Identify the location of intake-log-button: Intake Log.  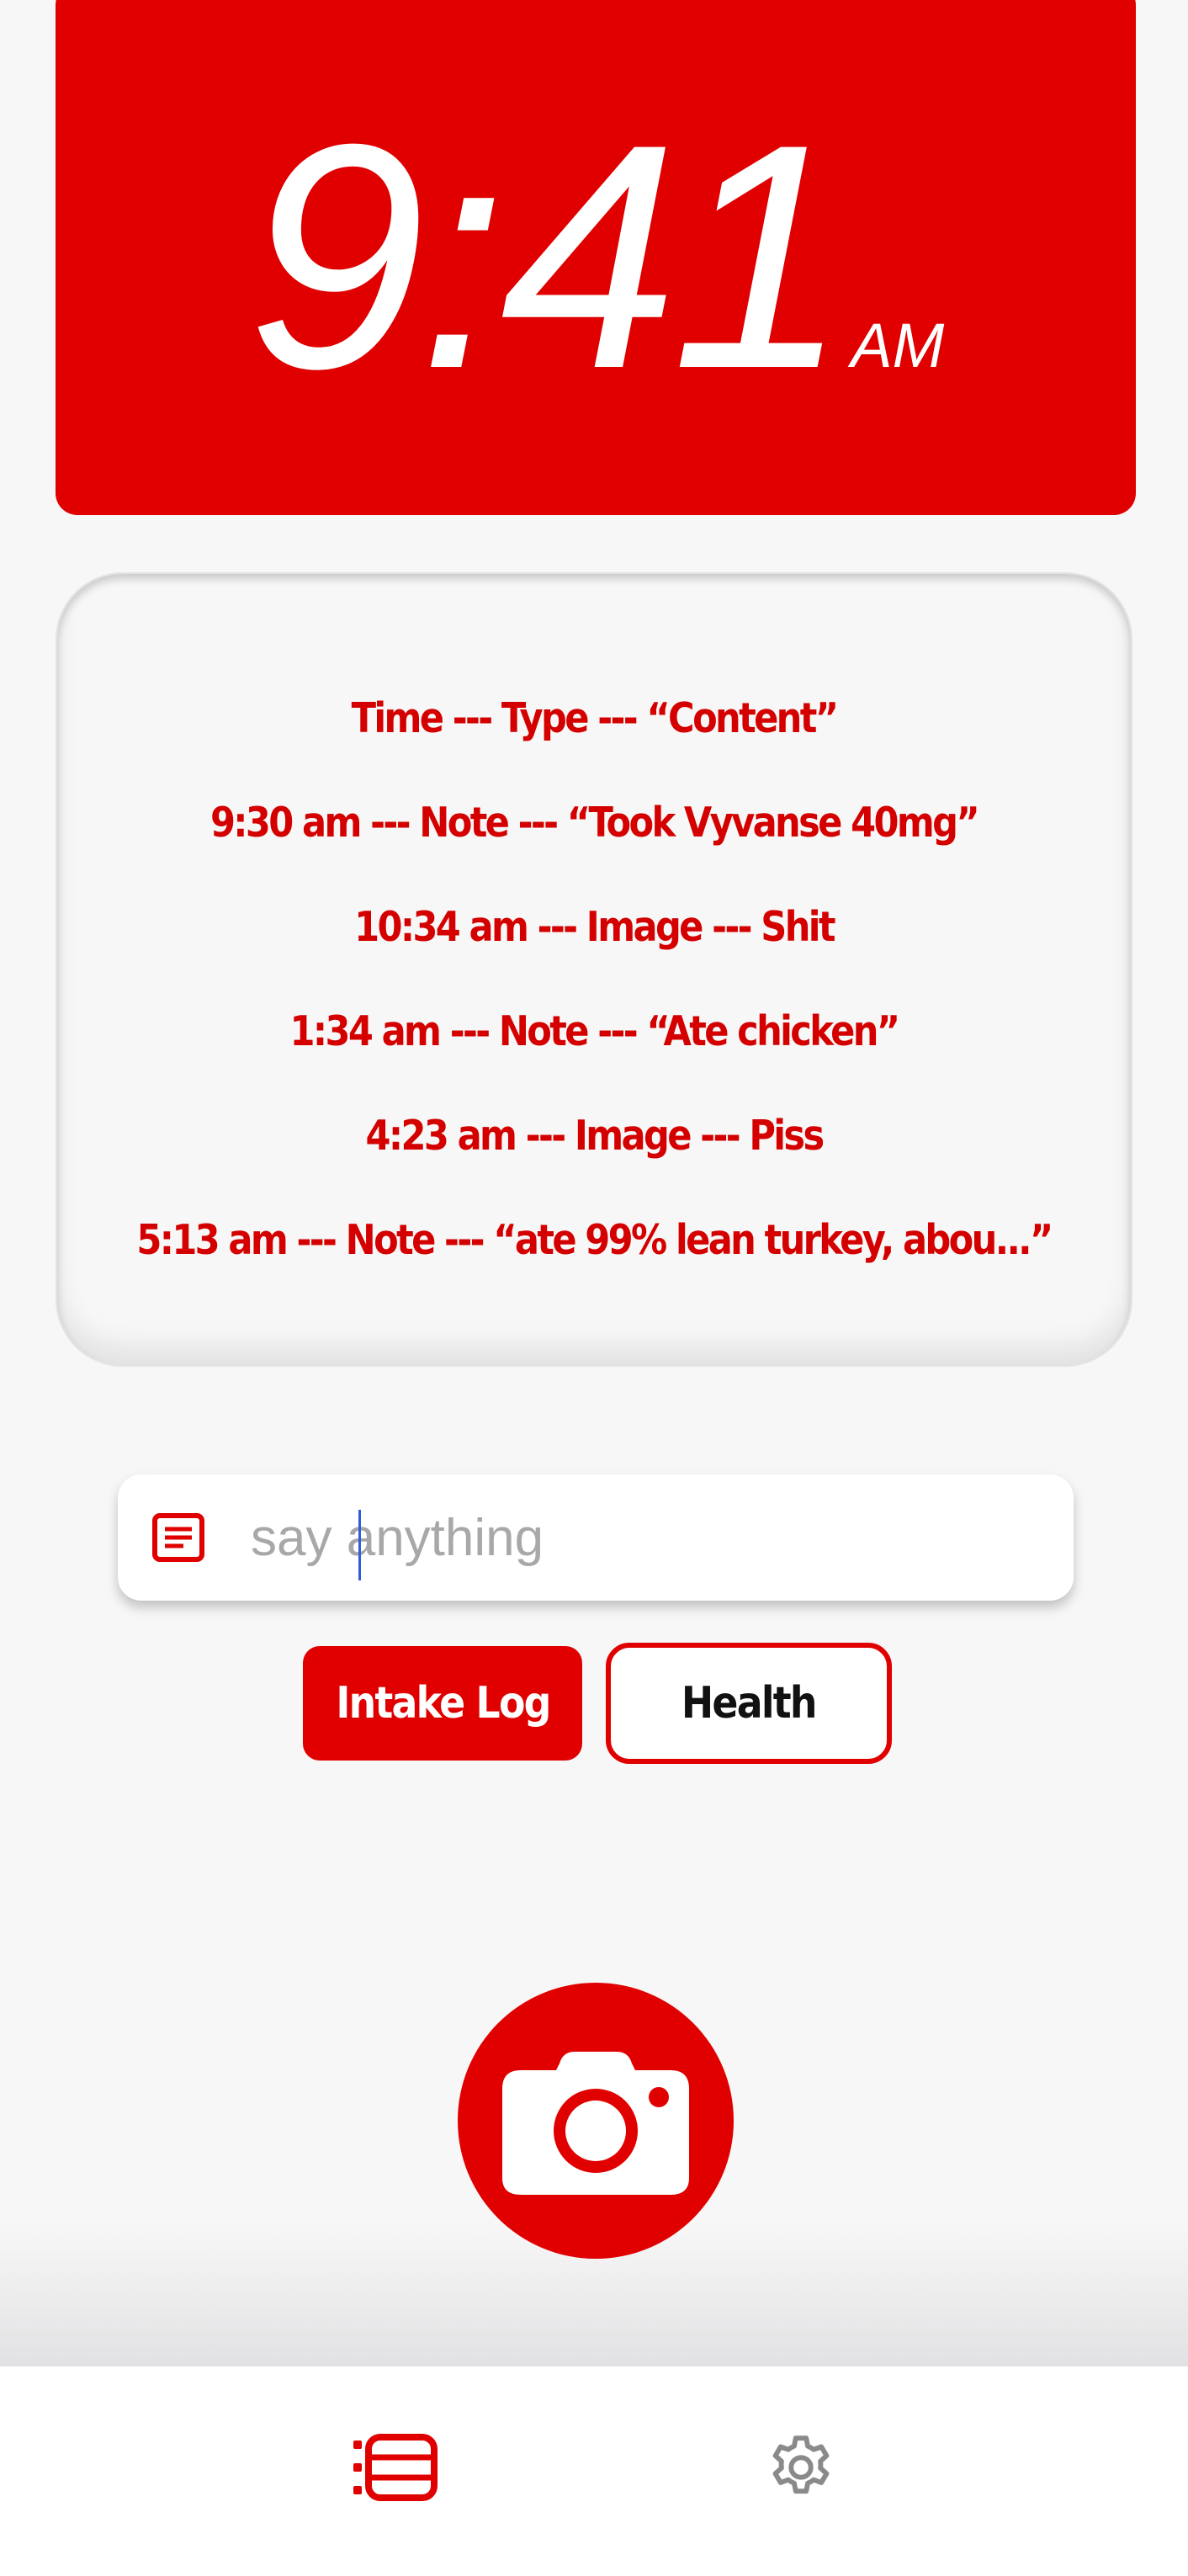
(442, 1703).